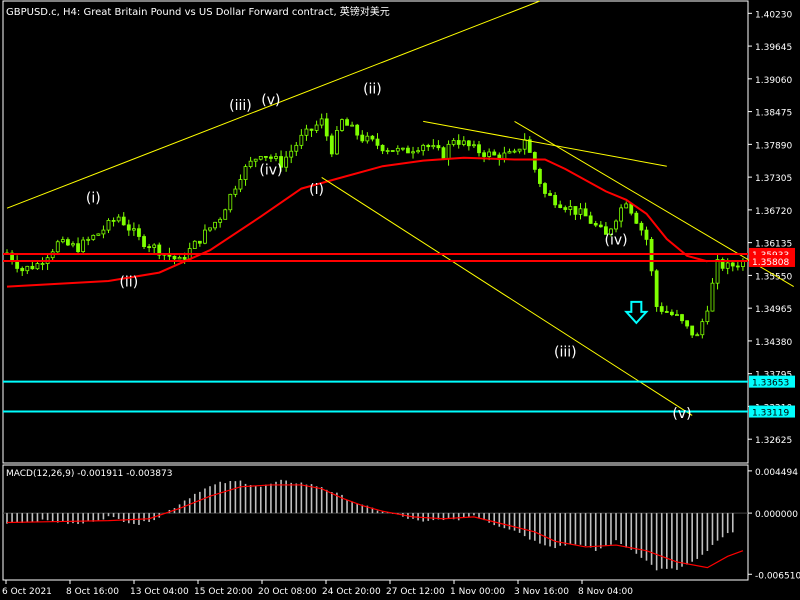  Describe the element at coordinates (773, 212) in the screenshot. I see `price-tick-label: 1.36720` at that location.